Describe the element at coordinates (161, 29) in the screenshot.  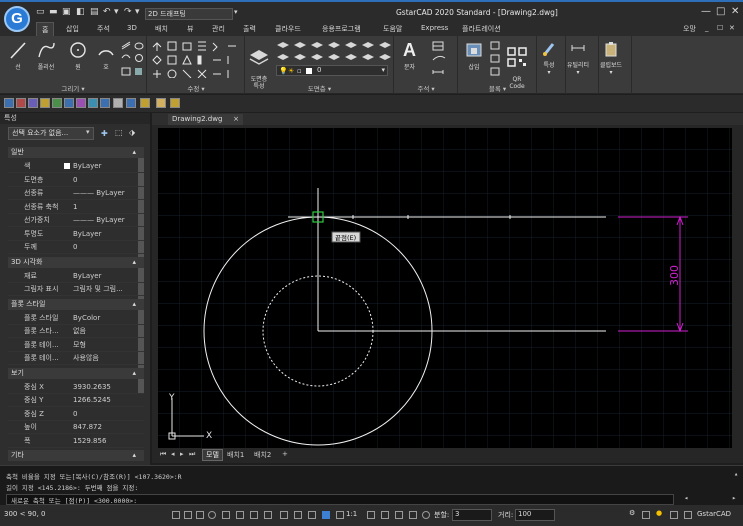
I see `tab-layout: 배치` at that location.